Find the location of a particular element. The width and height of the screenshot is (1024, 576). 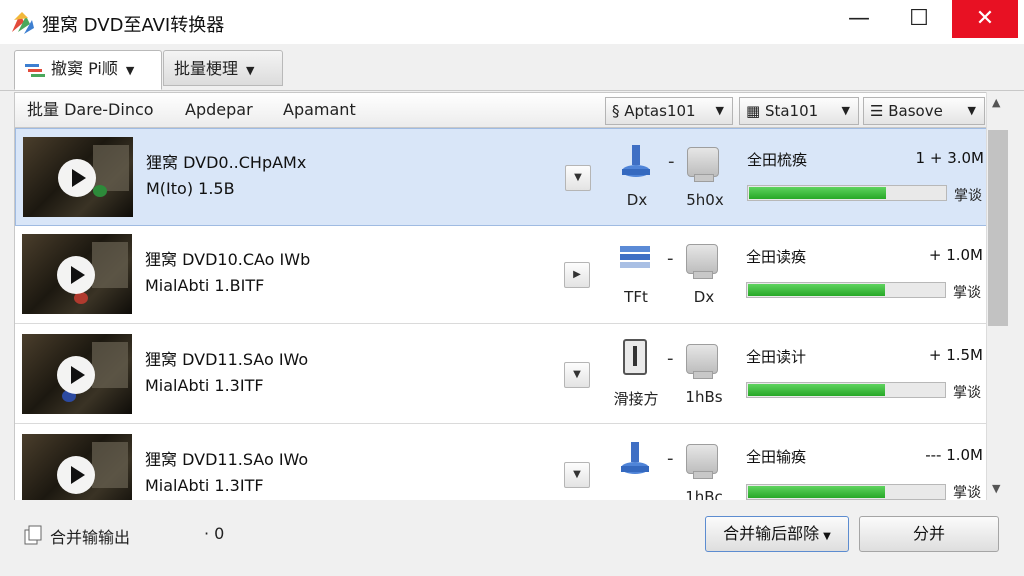

close-button: ✕ is located at coordinates (985, 19).